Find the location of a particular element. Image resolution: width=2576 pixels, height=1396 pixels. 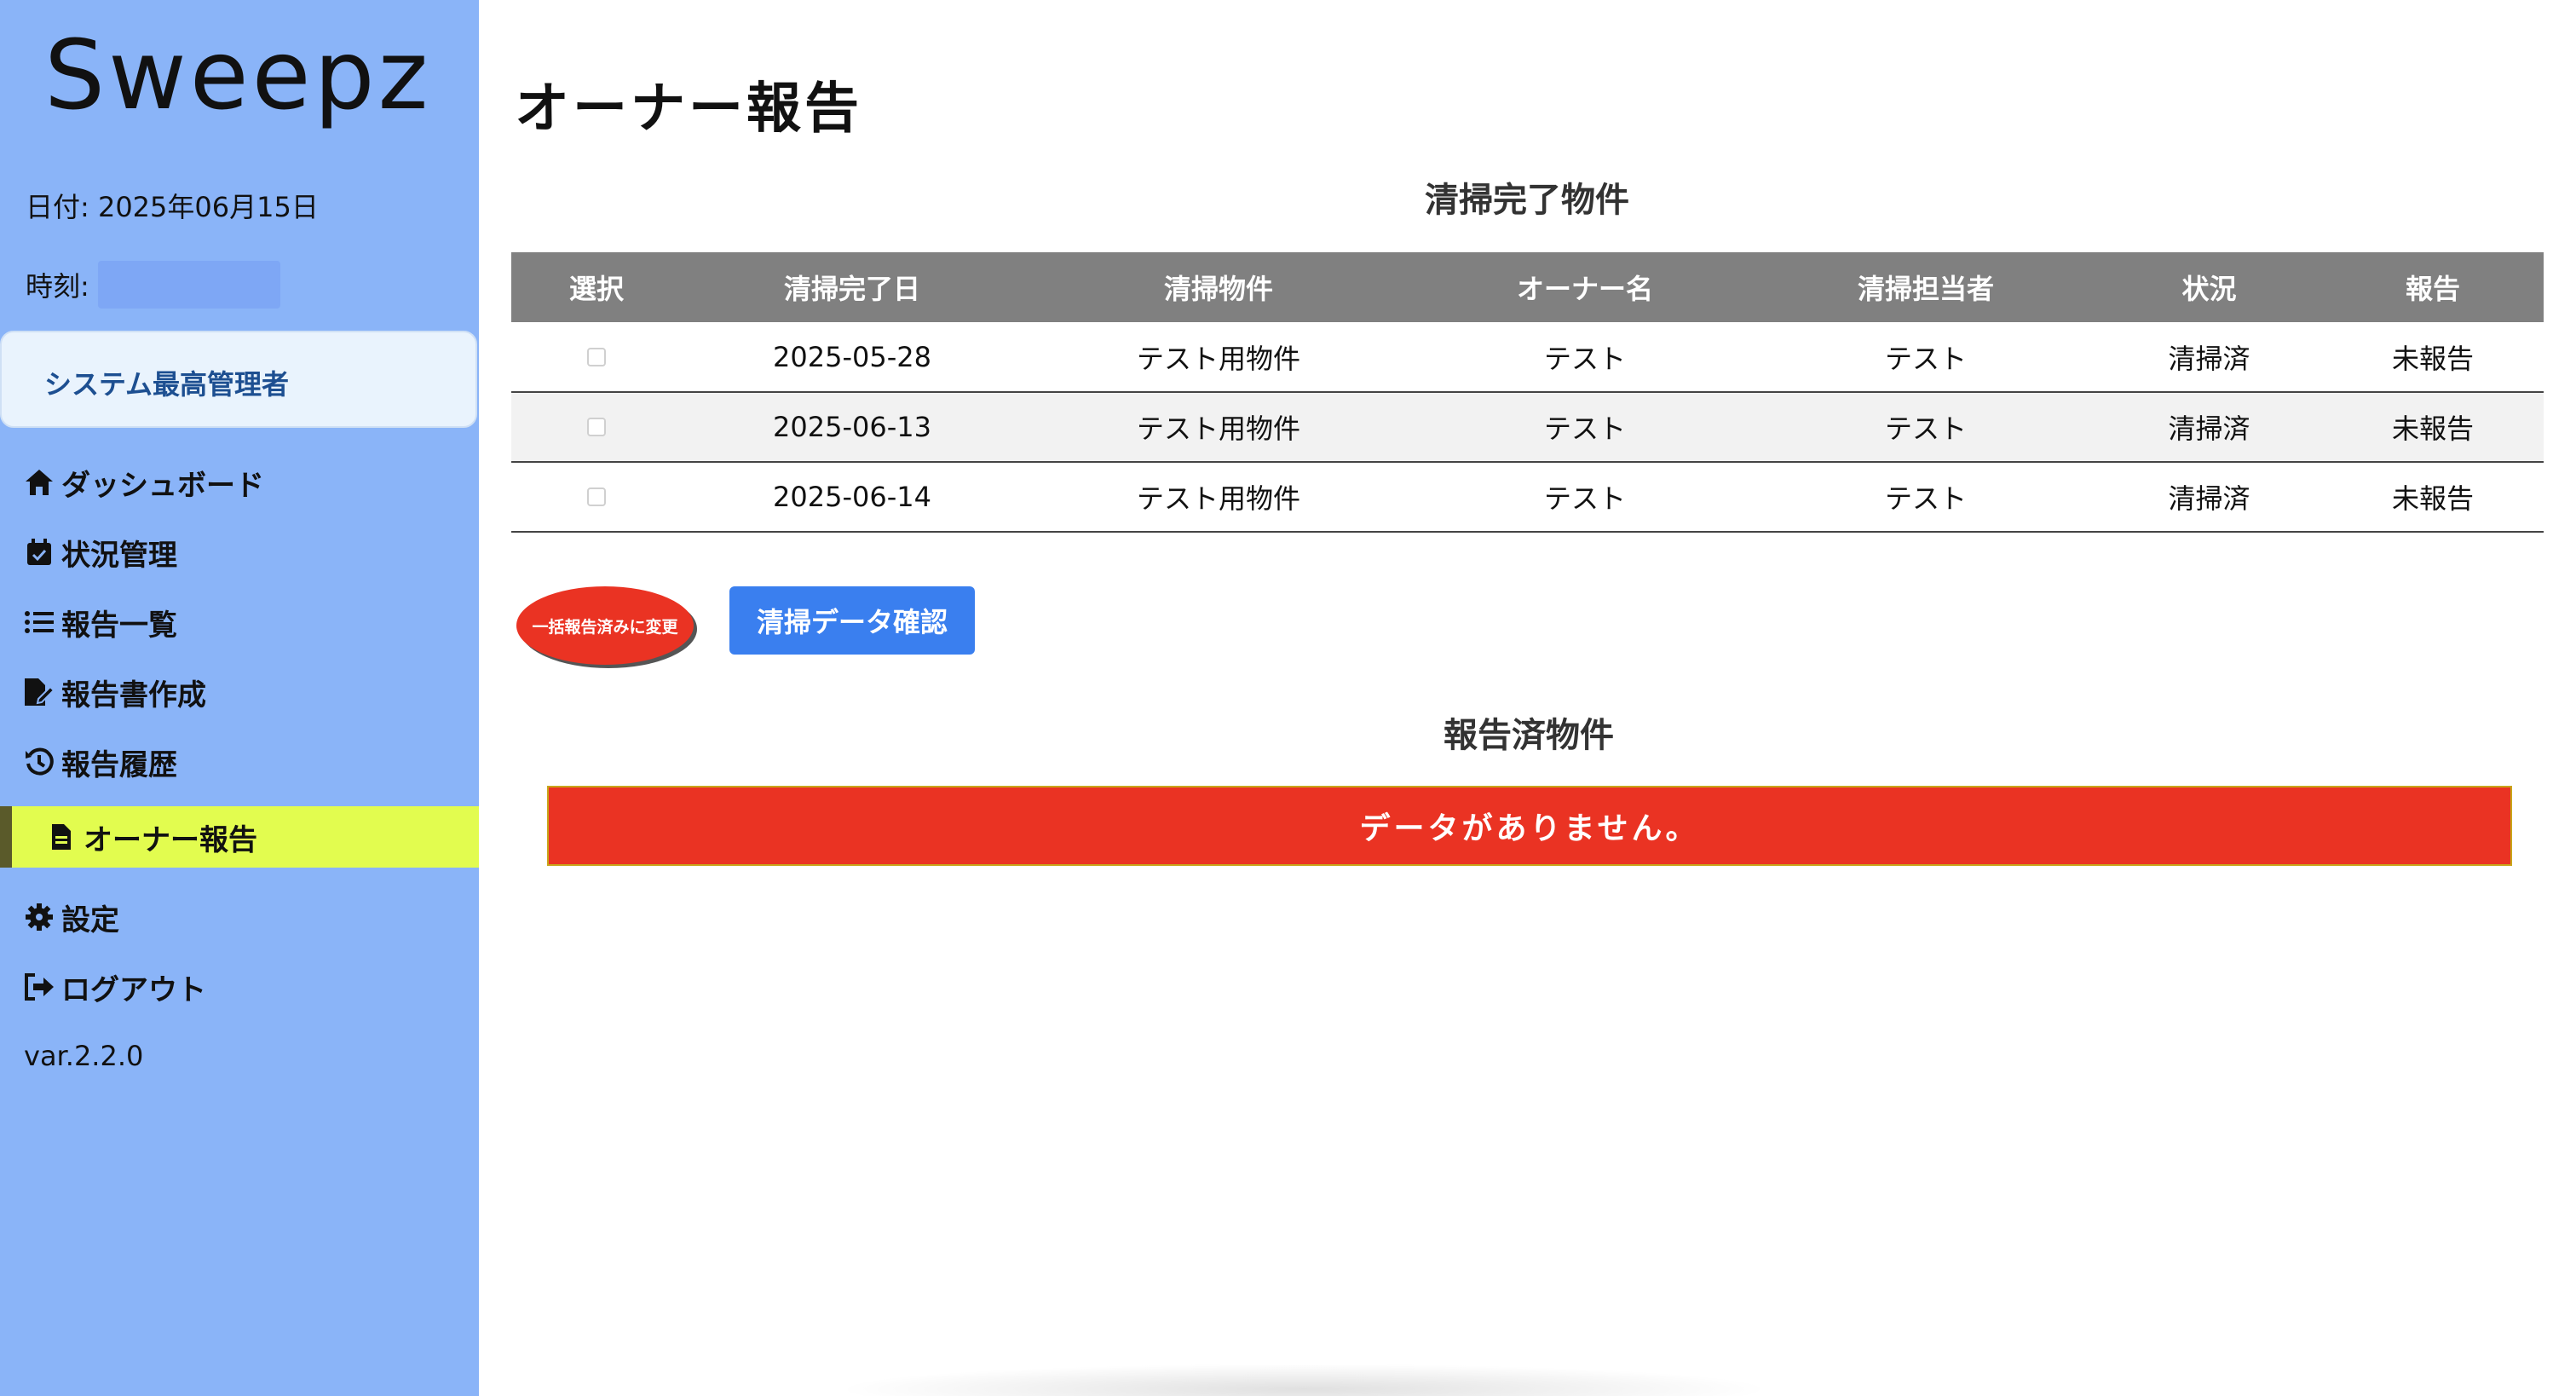

table-row: 2025-05-28 テスト用物件 テスト テスト 清掃済 未報告 is located at coordinates (1527, 357).